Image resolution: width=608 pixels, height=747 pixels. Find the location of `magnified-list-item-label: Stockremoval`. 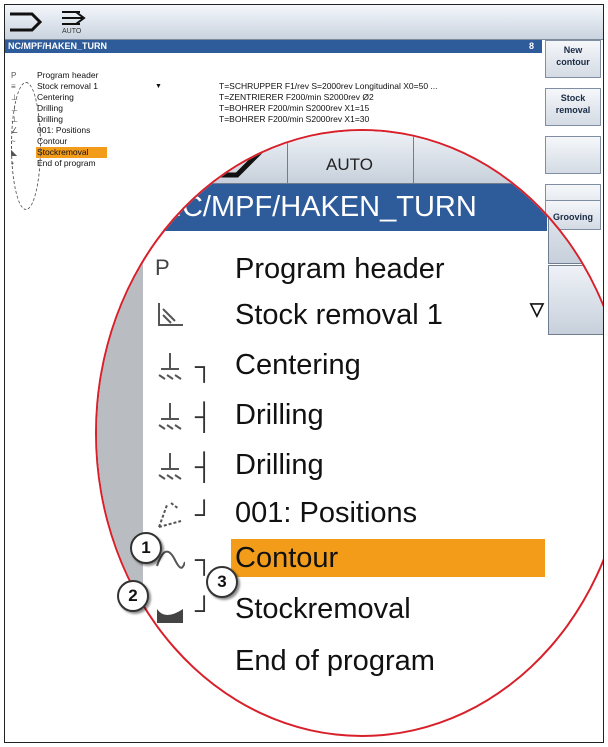

magnified-list-item-label: Stockremoval is located at coordinates (323, 609).